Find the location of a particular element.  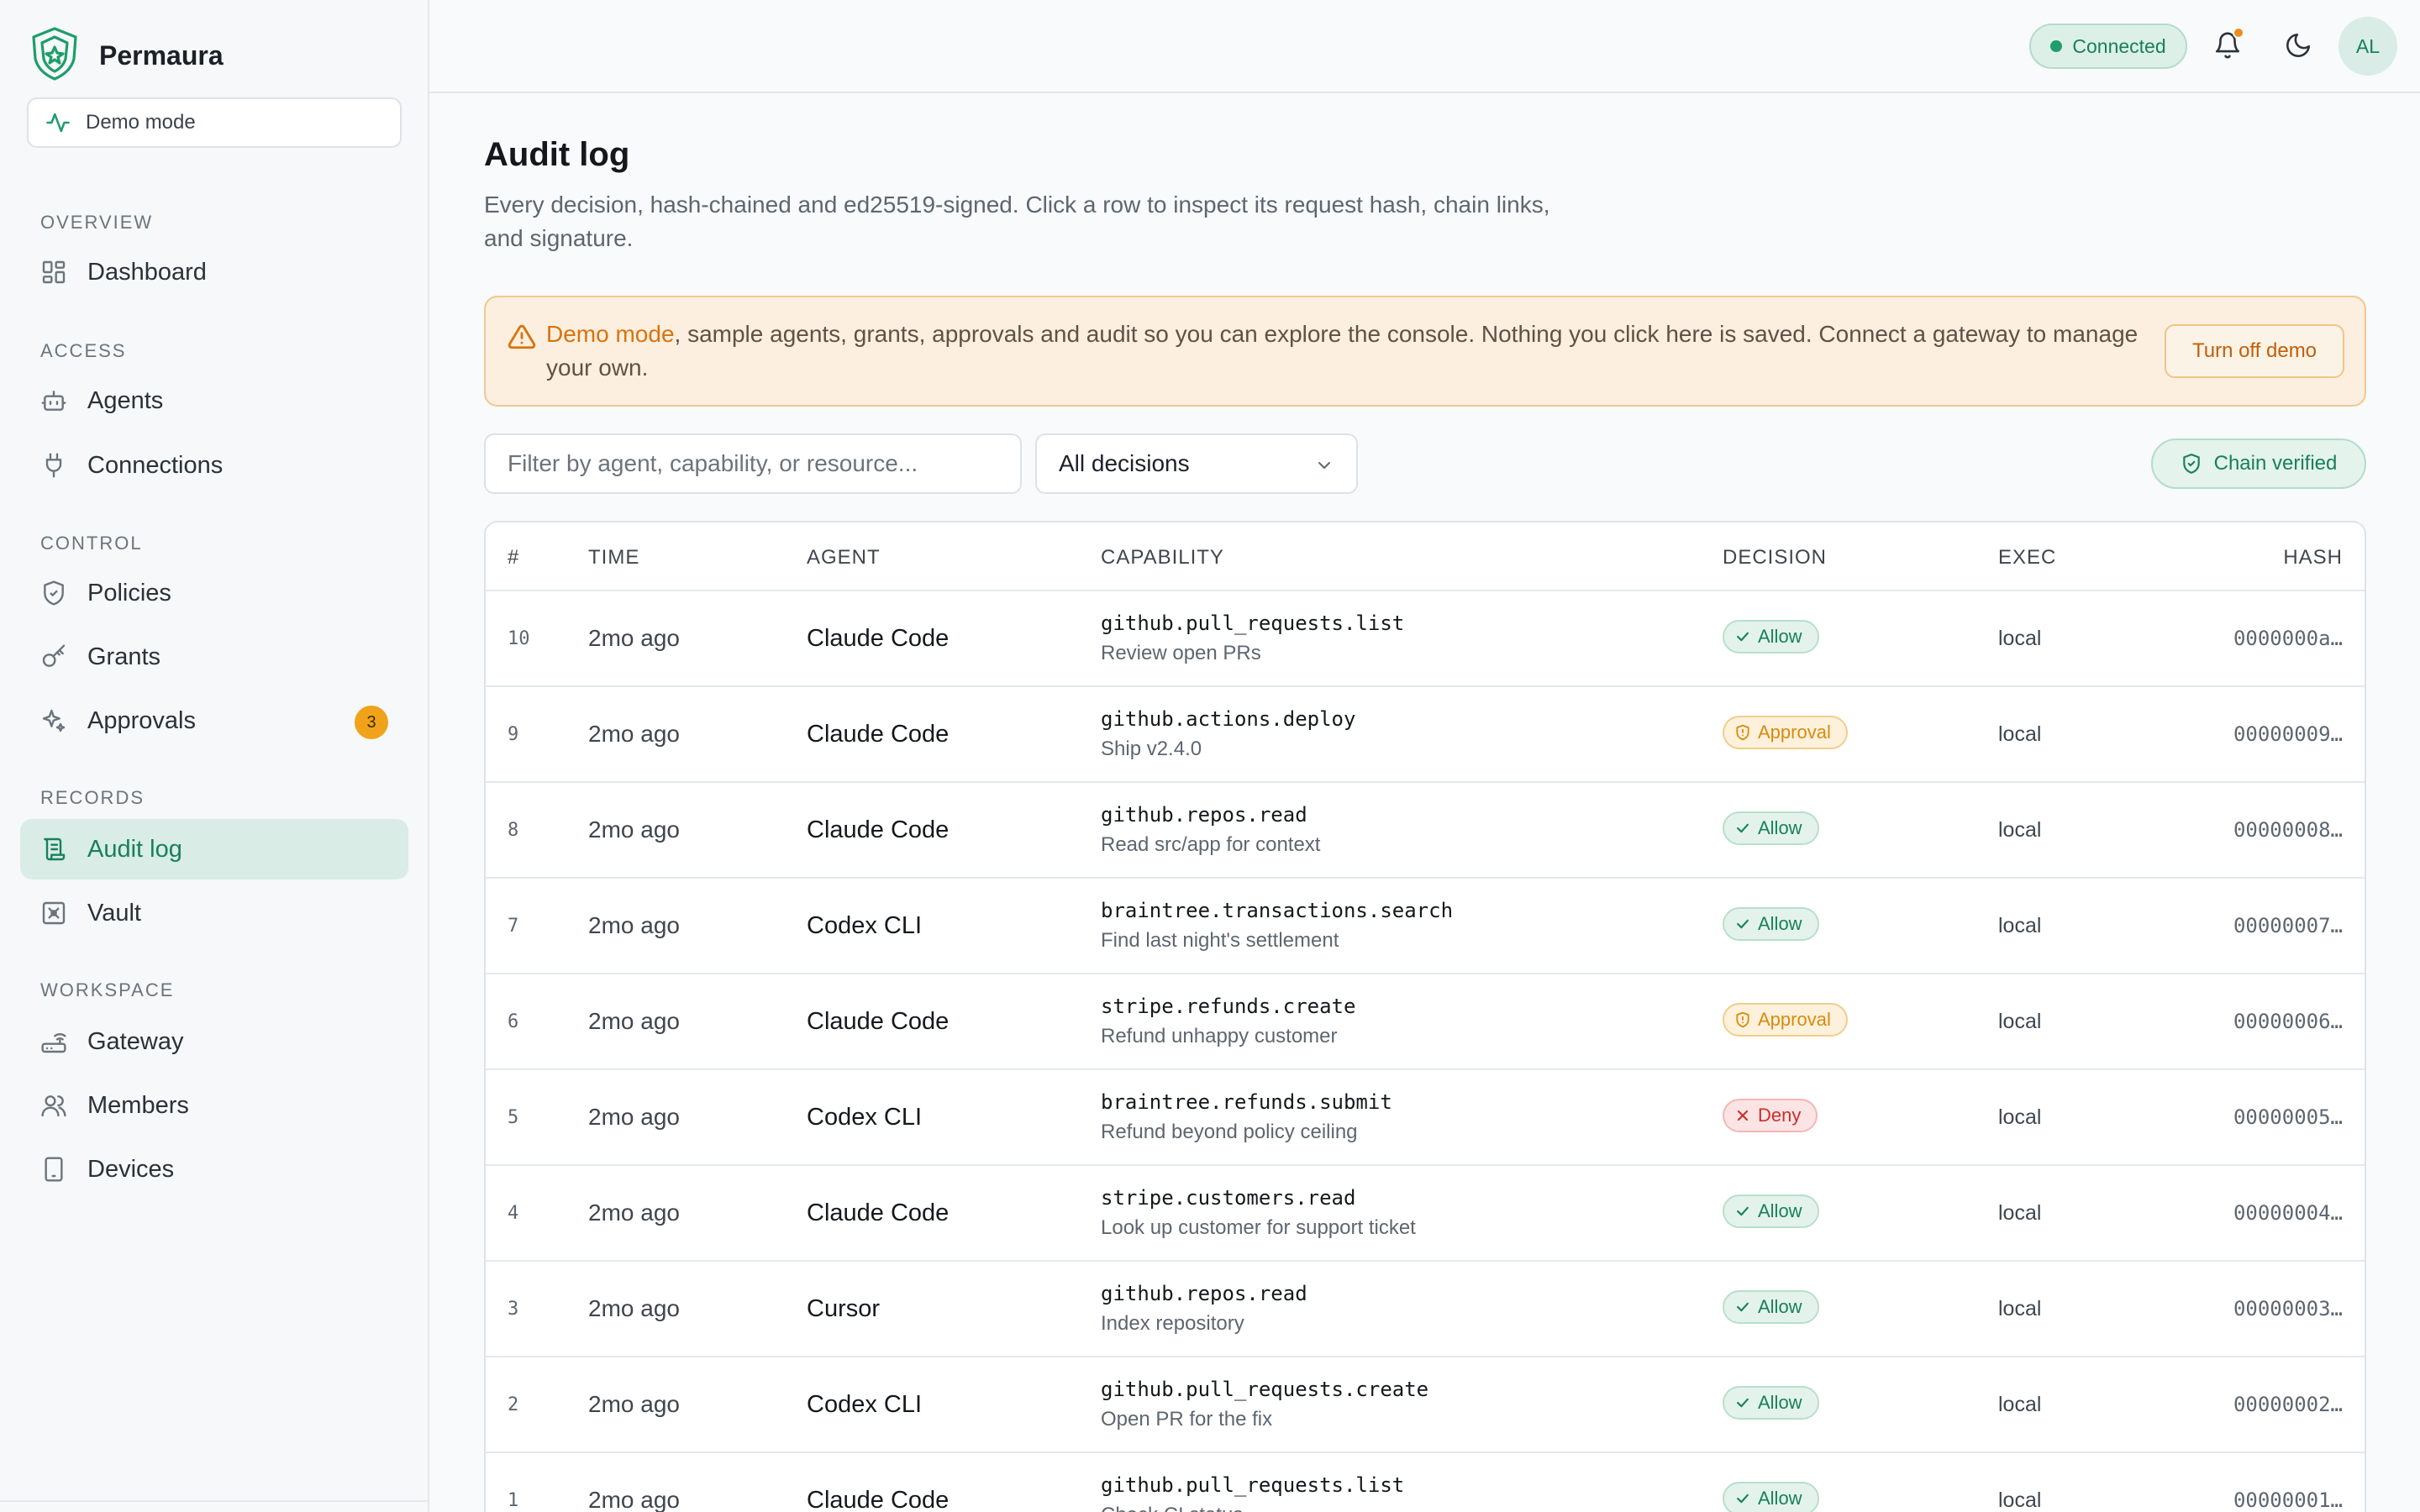

grid-icon is located at coordinates (54, 272).